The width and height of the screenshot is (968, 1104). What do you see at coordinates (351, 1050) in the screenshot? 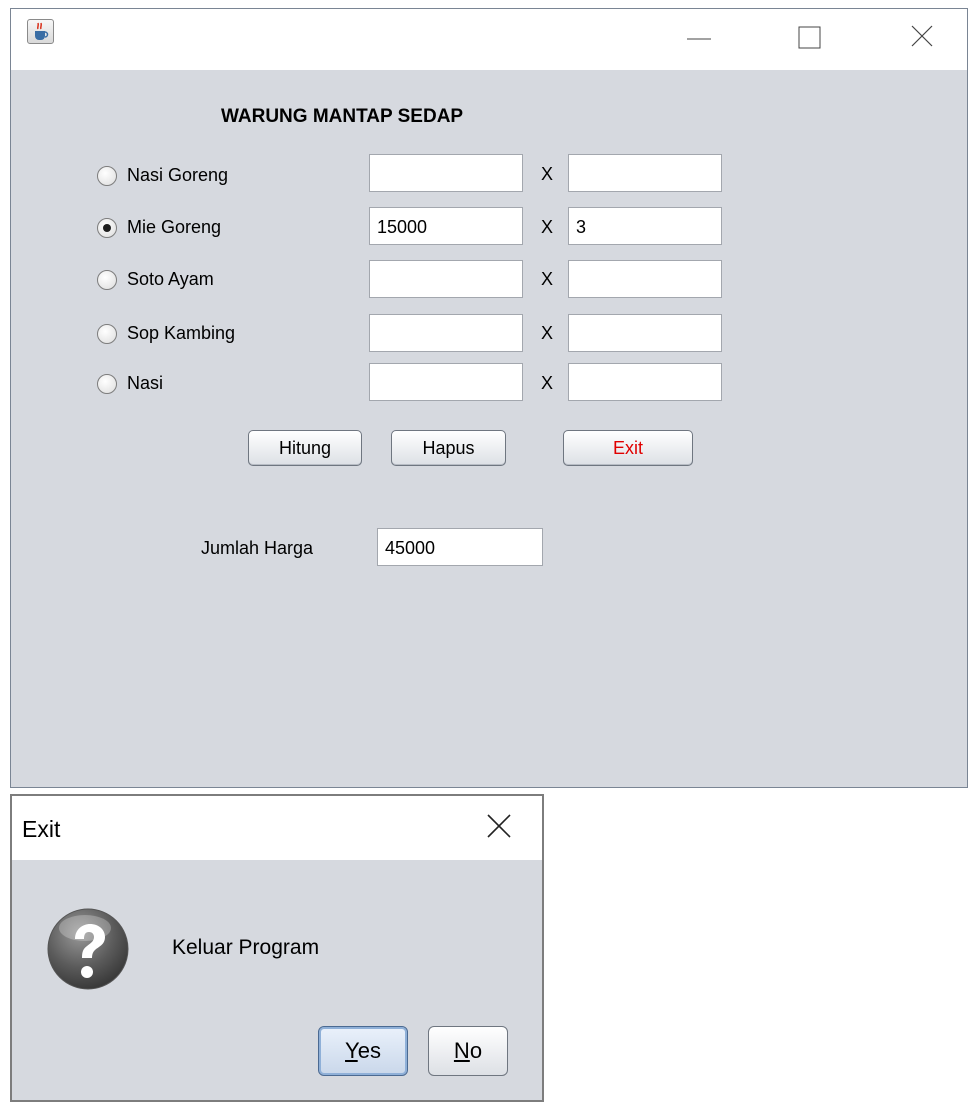
I see `yes-mnemonic: Y` at bounding box center [351, 1050].